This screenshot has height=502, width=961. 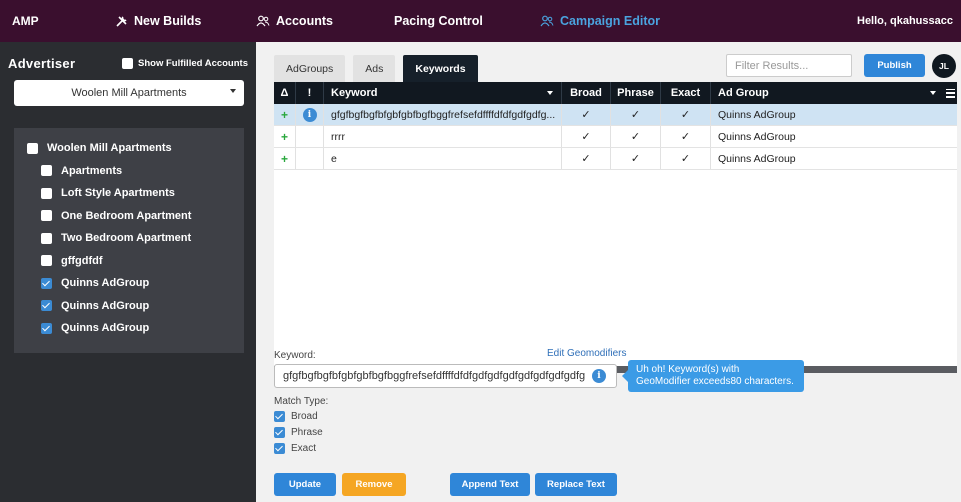 I want to click on col-phrase: Phrase, so click(x=636, y=93).